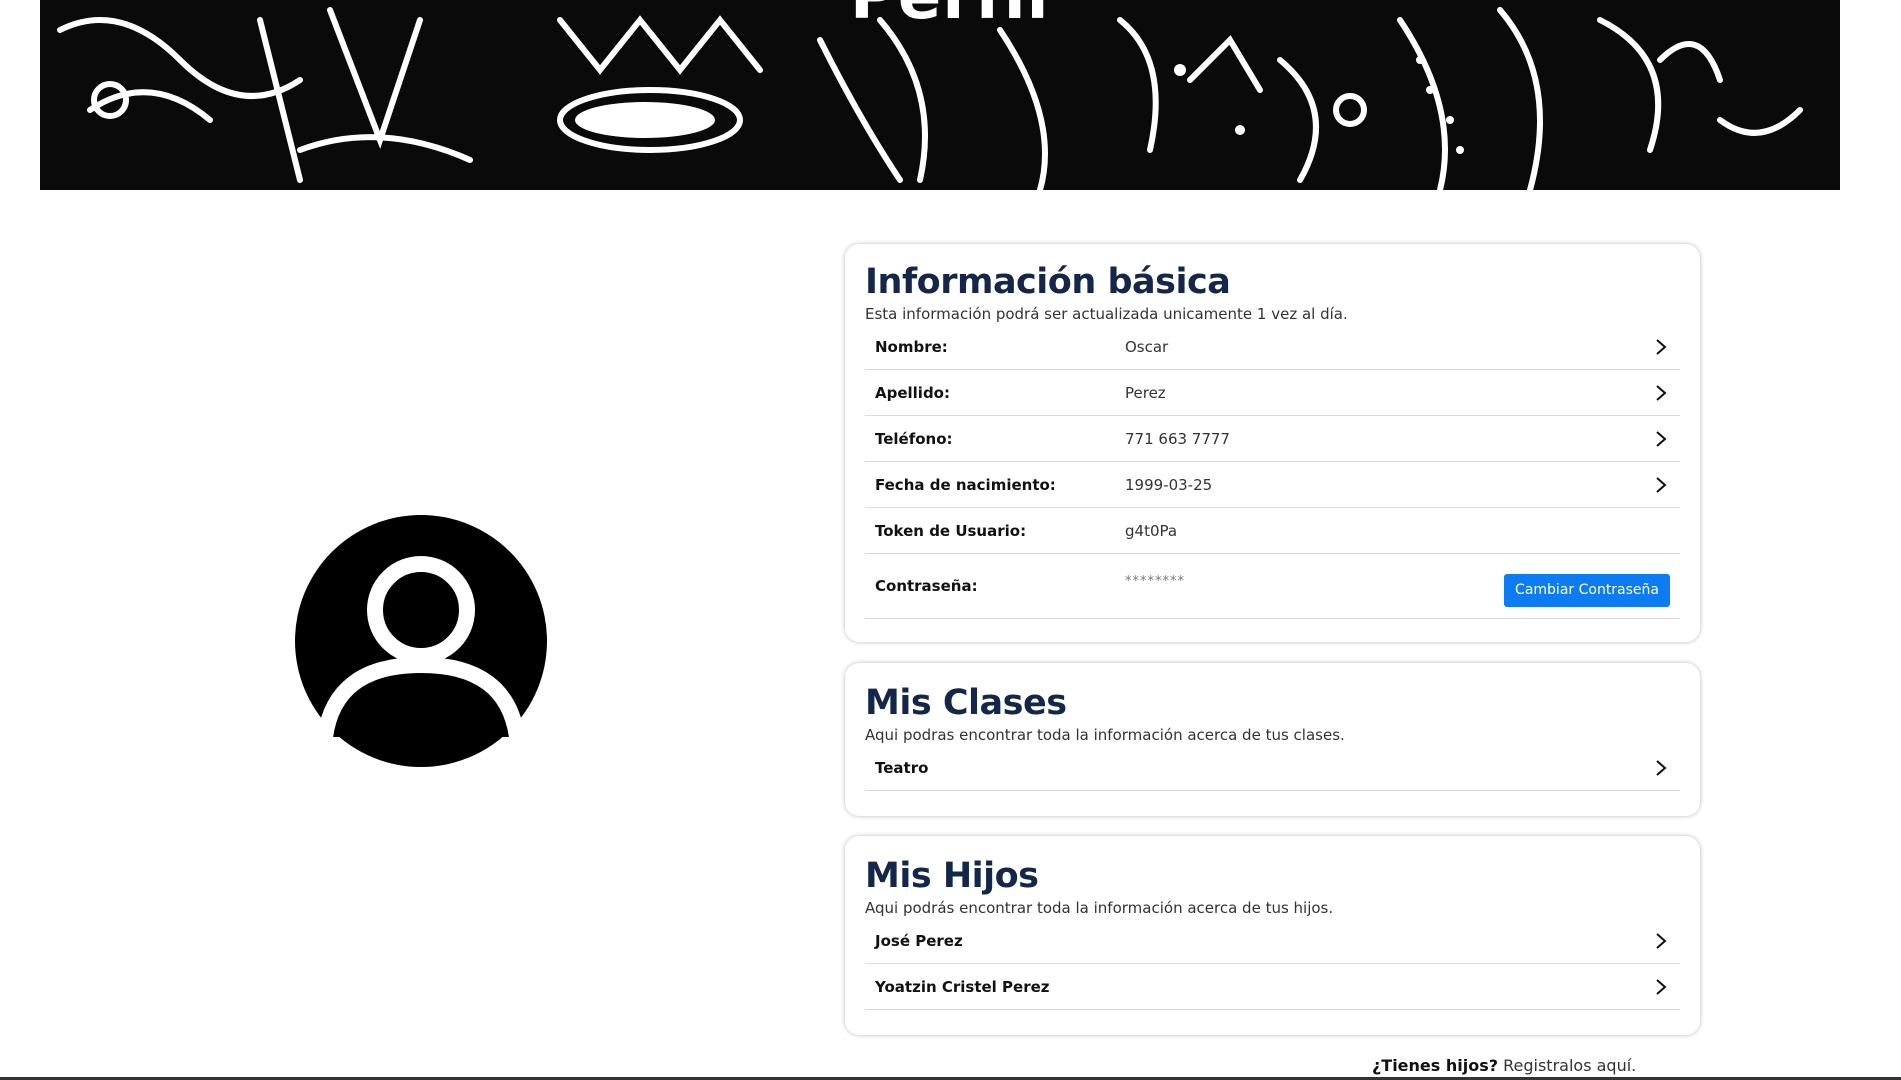  Describe the element at coordinates (1272, 485) in the screenshot. I see `info-row-fecha-nacimiento: Fecha de nacimiento: 1999-03-25` at that location.